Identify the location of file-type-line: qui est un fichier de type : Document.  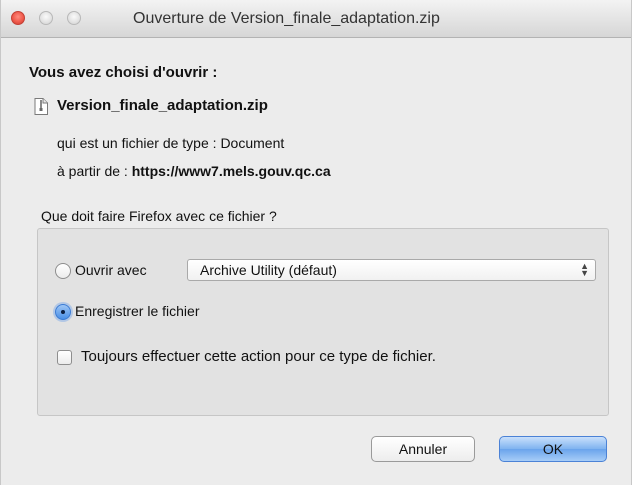
(170, 143).